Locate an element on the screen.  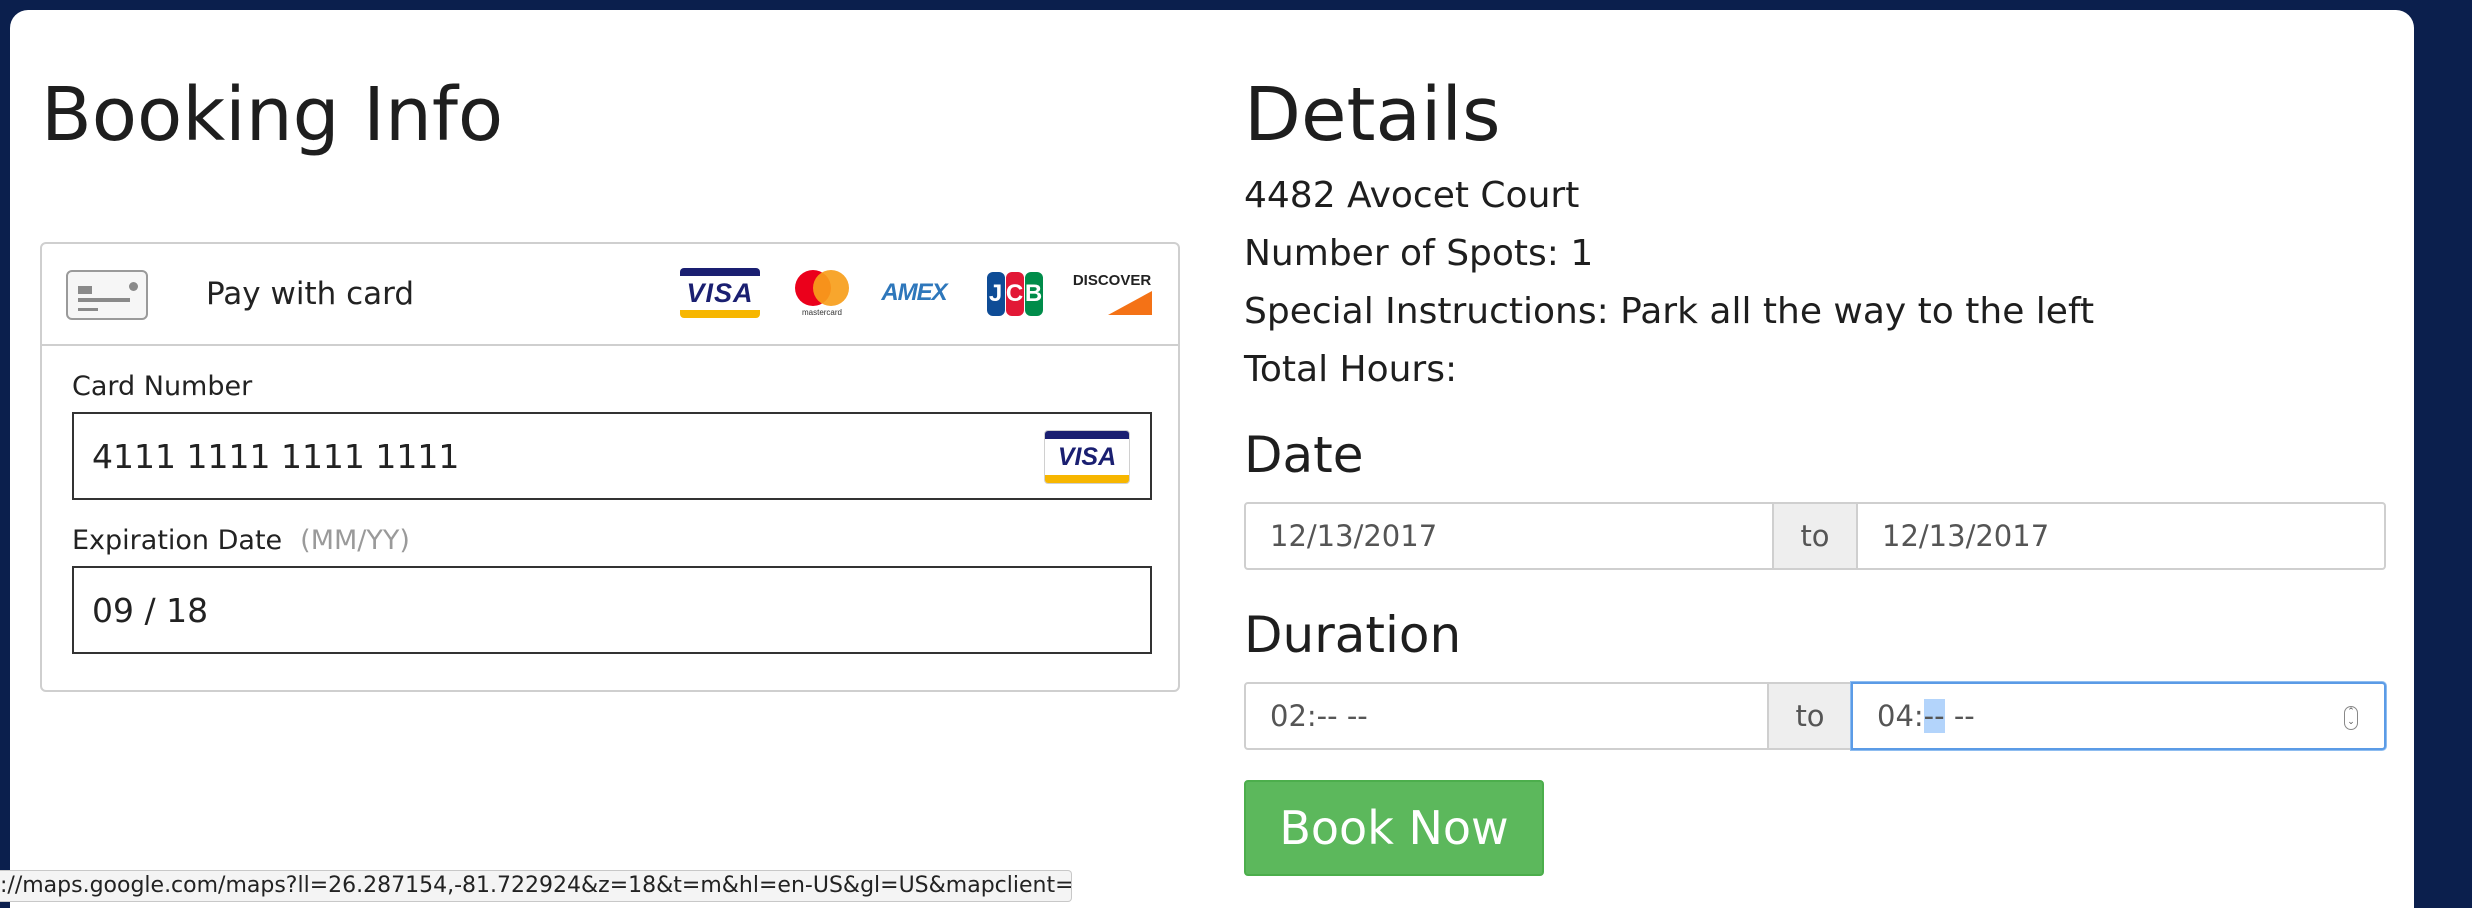
date-to-input: 12/13/2017 is located at coordinates (2121, 536).